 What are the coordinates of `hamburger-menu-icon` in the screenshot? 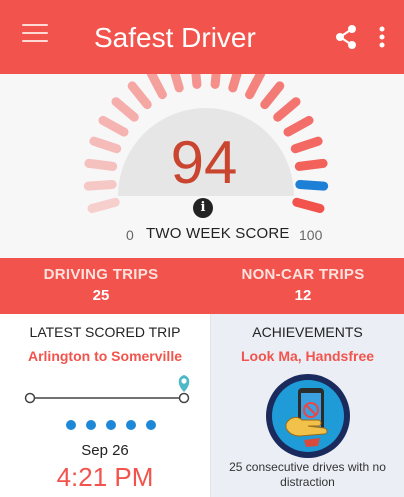 It's located at (35, 36).